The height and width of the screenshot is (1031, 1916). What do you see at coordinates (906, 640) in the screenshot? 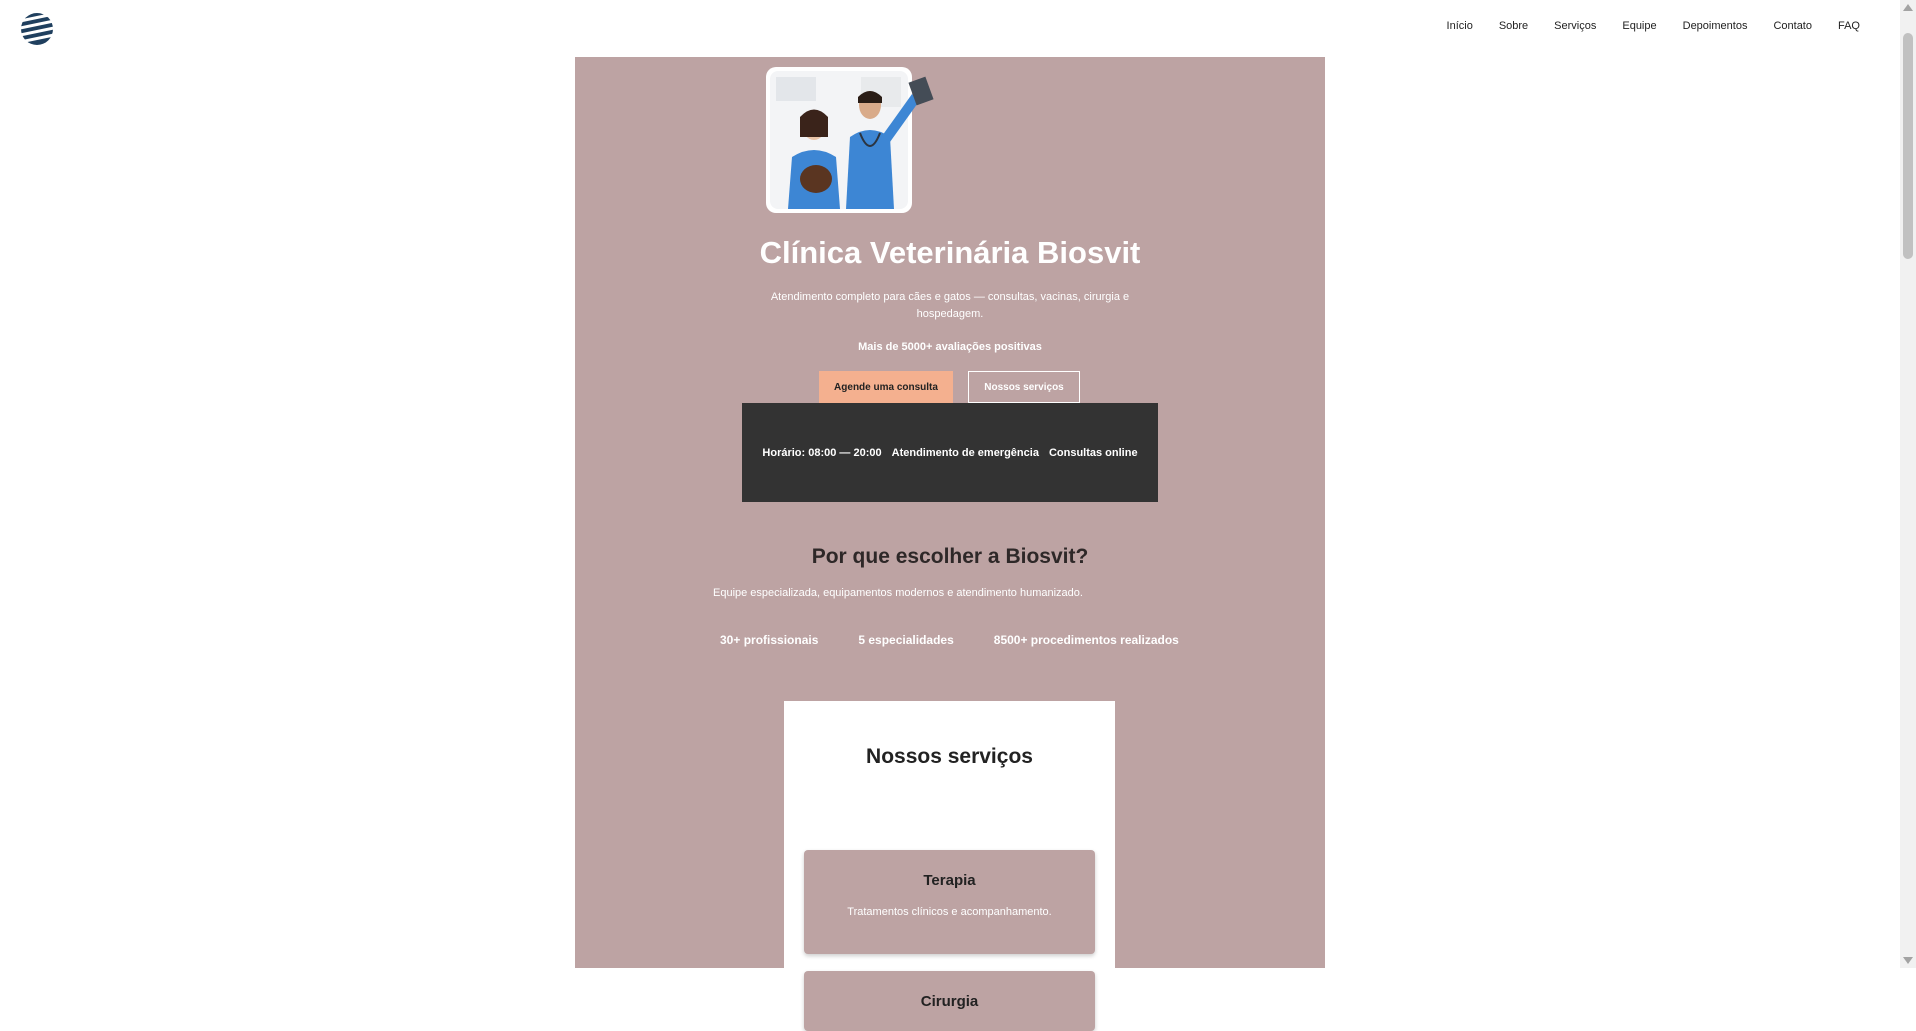
I see `stat-specialties: 5 especialidades` at bounding box center [906, 640].